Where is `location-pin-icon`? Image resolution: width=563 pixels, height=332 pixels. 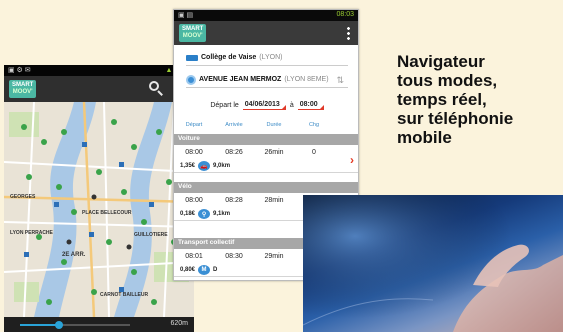
location-pin-icon is located at coordinates (191, 79).